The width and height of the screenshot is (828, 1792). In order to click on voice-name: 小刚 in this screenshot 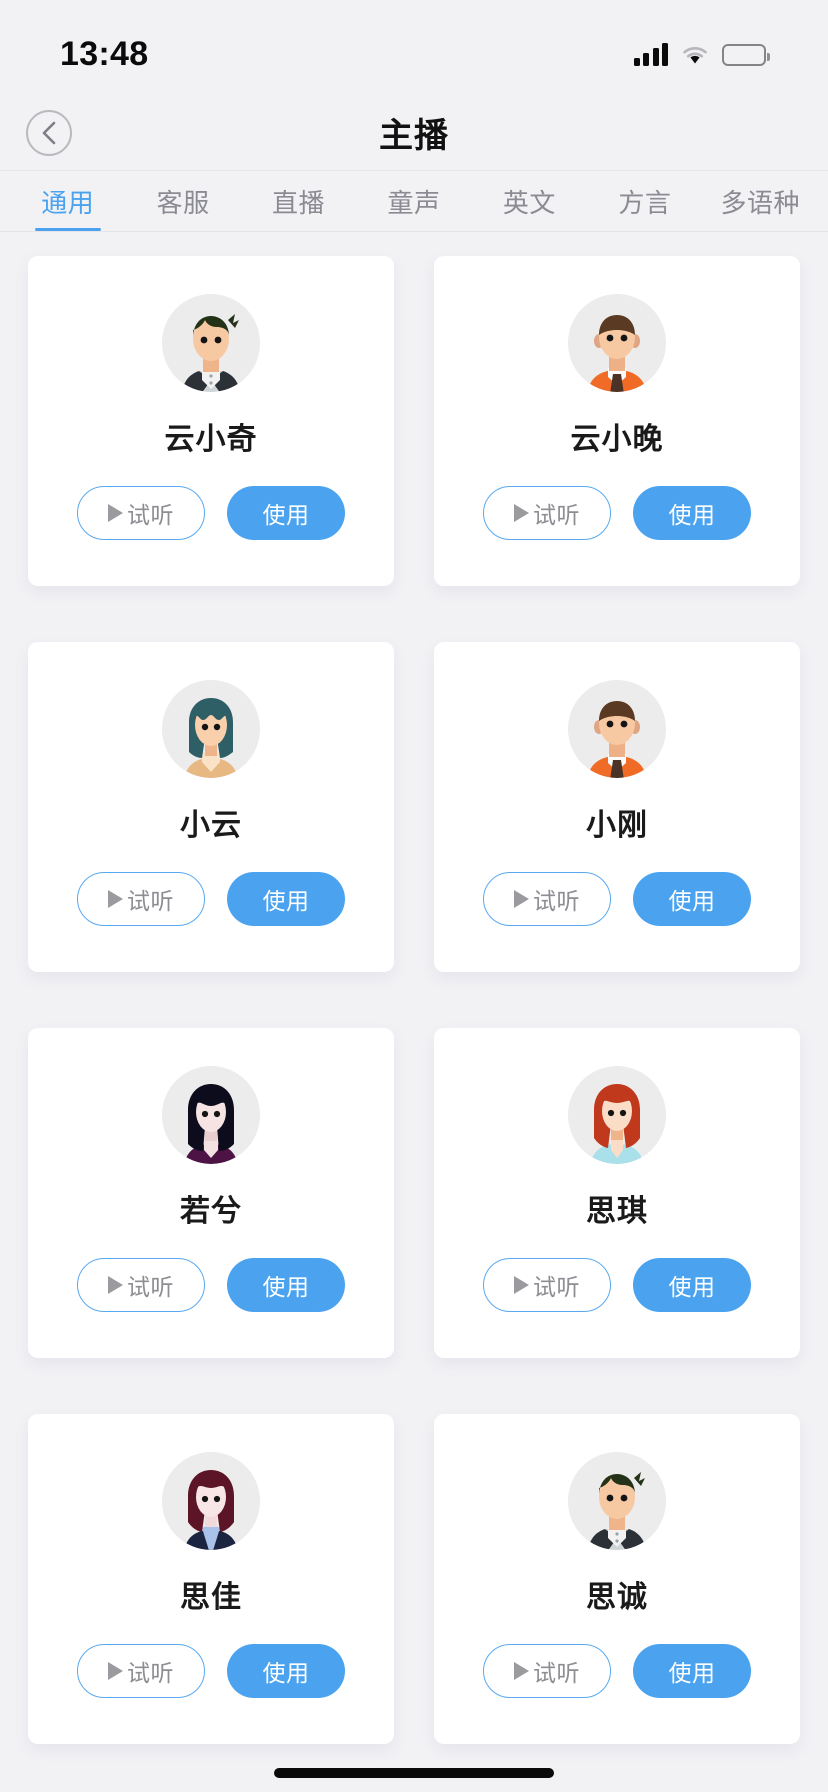, I will do `click(617, 825)`.